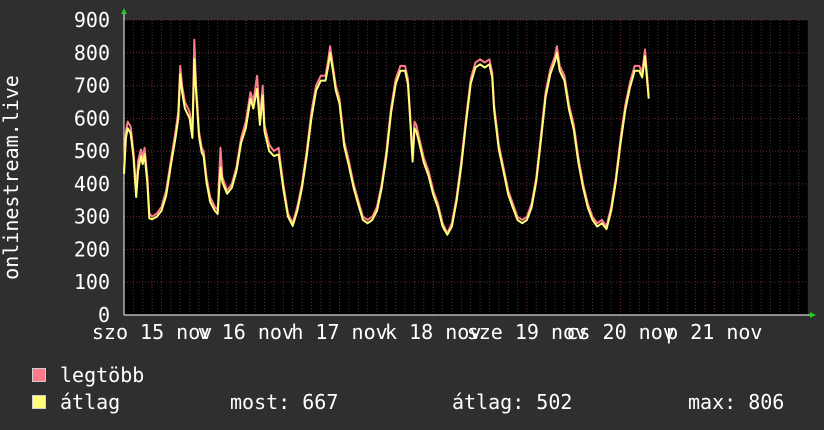  I want to click on y-axis-arrow, so click(124, 11).